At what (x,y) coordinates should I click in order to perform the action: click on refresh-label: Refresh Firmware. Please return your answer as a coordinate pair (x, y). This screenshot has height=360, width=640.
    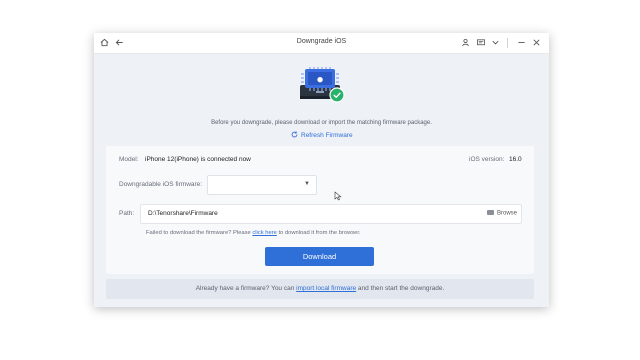
    Looking at the image, I should click on (327, 136).